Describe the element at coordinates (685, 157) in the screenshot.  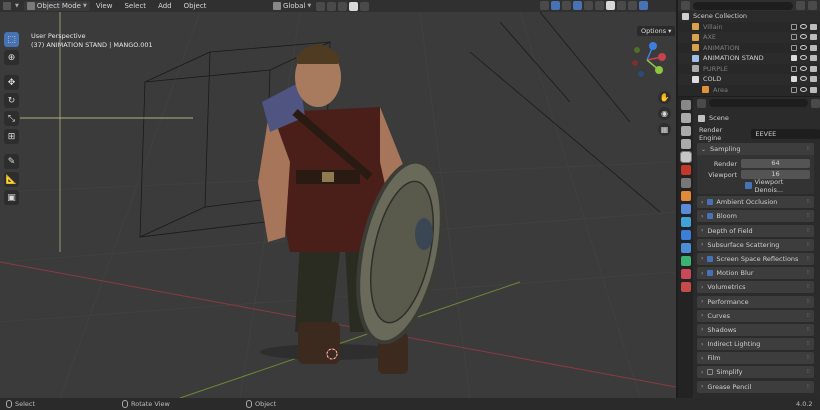
I see `scene-tab-icon` at that location.